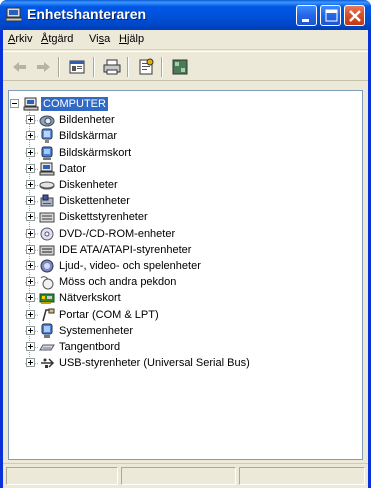 This screenshot has height=488, width=371. What do you see at coordinates (14, 103) in the screenshot?
I see `collapse-icon` at bounding box center [14, 103].